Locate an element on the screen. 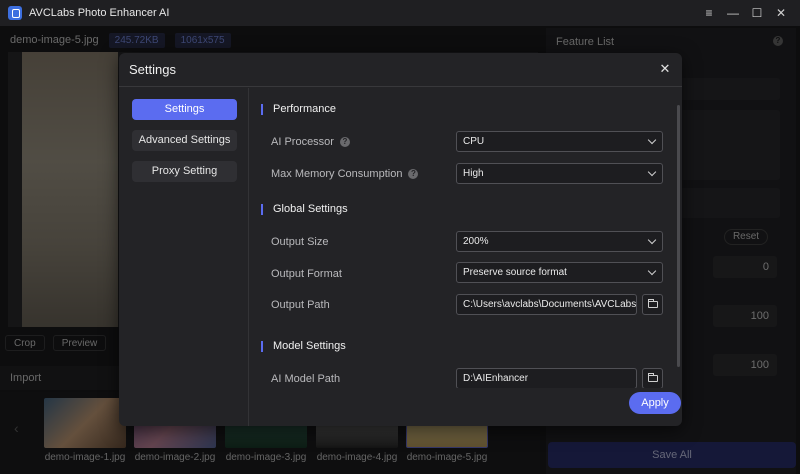  nav-item-advanced-settings: Advanced Settings is located at coordinates (184, 140).